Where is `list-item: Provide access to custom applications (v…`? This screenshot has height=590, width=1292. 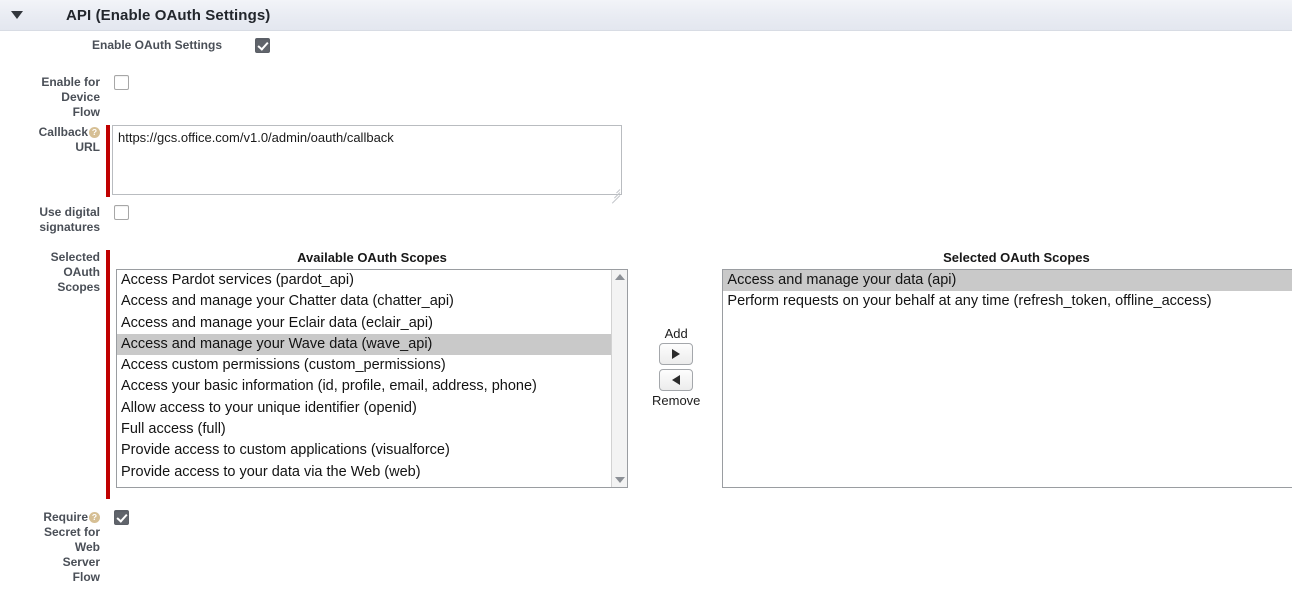
list-item: Provide access to custom applications (v… is located at coordinates (364, 450).